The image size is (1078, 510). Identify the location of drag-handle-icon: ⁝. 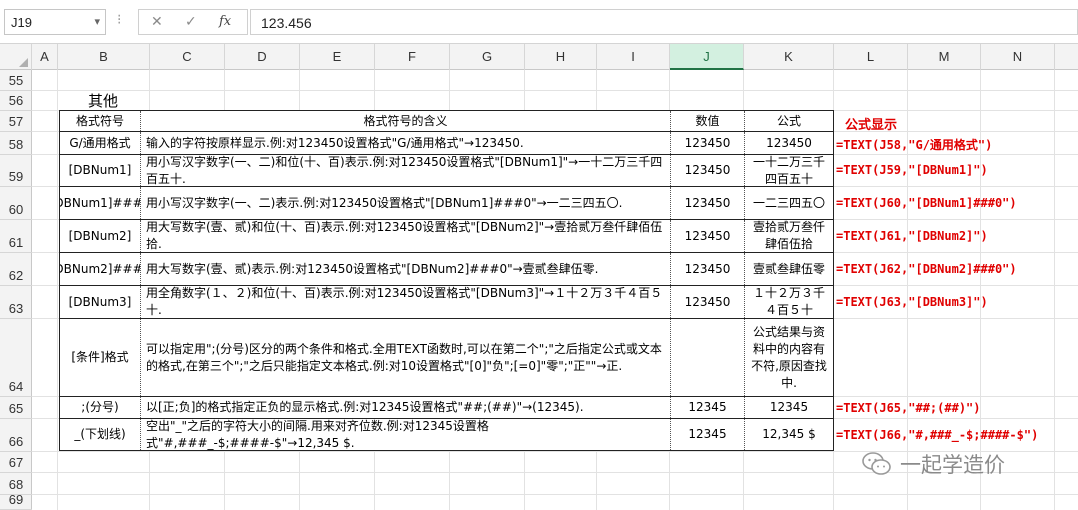
(119, 20).